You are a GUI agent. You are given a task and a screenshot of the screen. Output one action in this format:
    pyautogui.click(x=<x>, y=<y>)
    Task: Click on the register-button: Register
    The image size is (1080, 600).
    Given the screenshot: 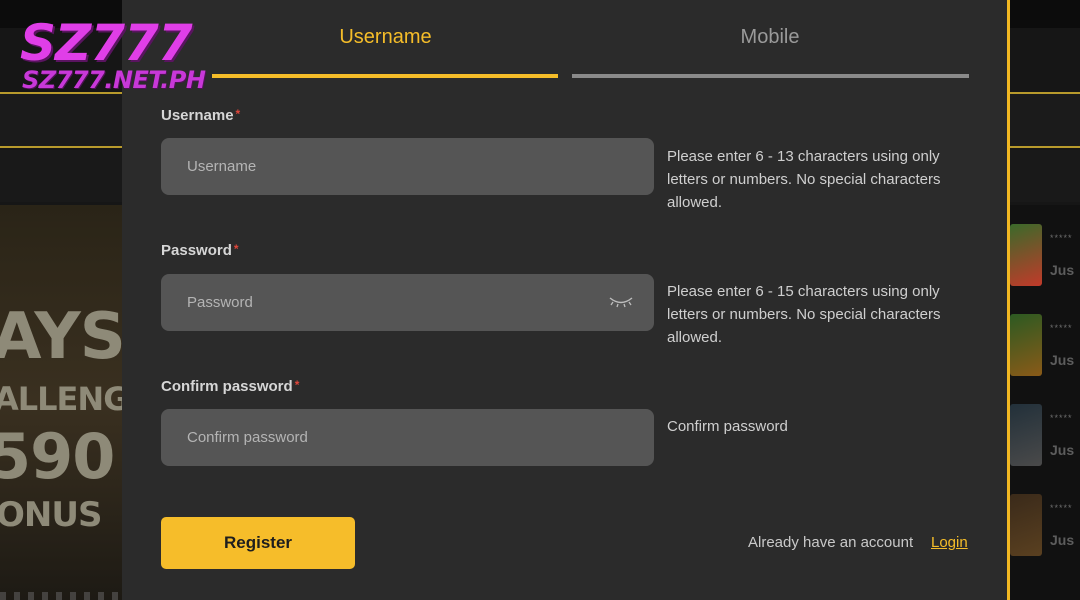 What is the action you would take?
    pyautogui.click(x=258, y=543)
    